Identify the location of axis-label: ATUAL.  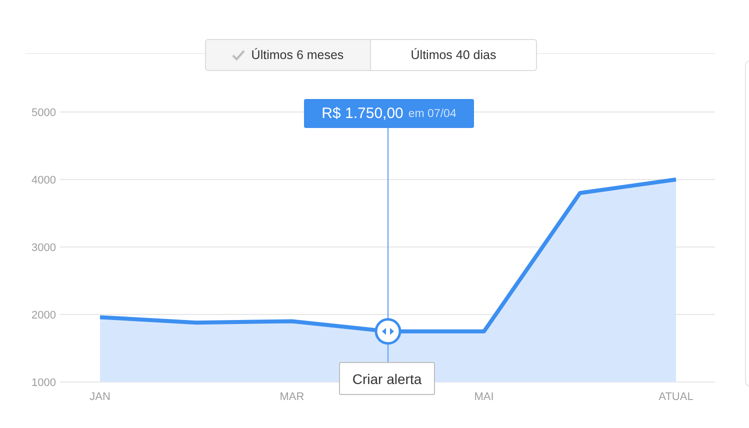
(676, 397).